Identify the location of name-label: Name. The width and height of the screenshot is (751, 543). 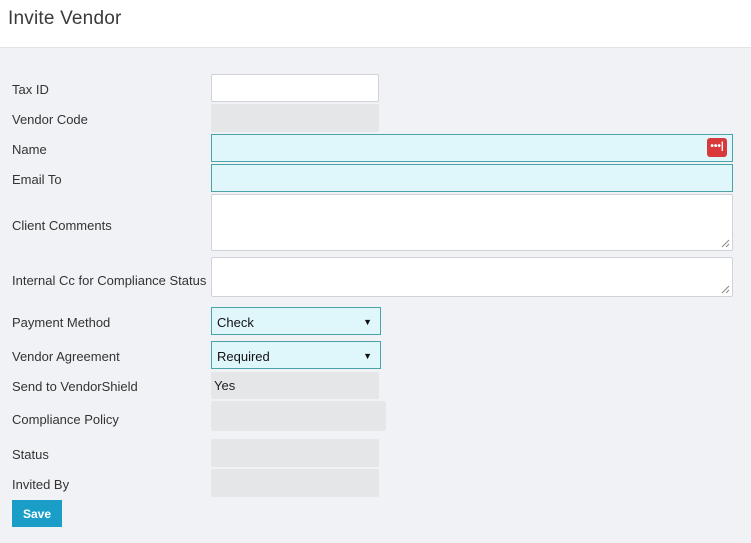
(29, 149).